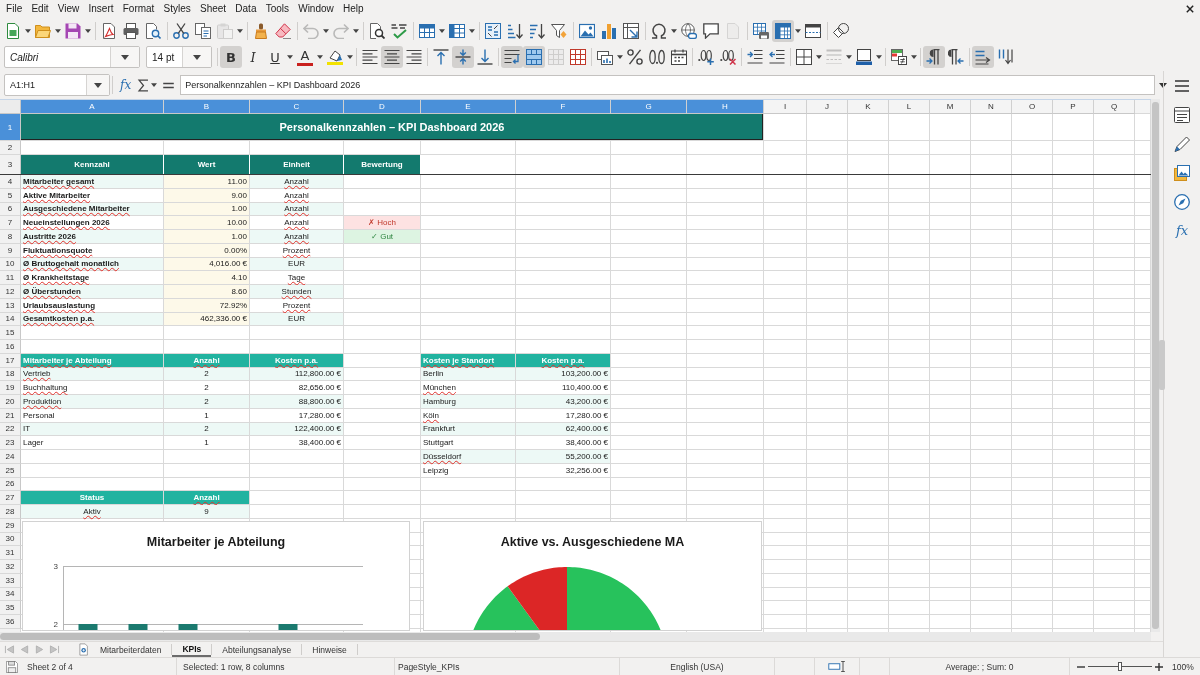 The width and height of the screenshot is (1200, 675). What do you see at coordinates (785, 107) in the screenshot?
I see `column-header: I` at bounding box center [785, 107].